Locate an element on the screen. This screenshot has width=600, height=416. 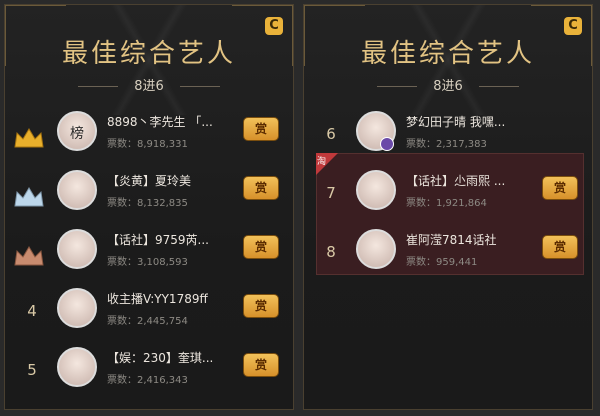
rank-number: 8 is located at coordinates (331, 252).